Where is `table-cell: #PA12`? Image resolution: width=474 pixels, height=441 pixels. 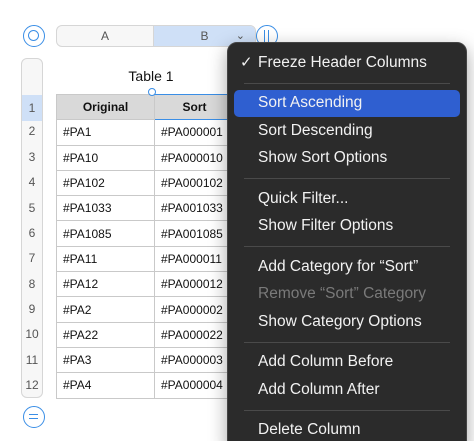 table-cell: #PA12 is located at coordinates (105, 284).